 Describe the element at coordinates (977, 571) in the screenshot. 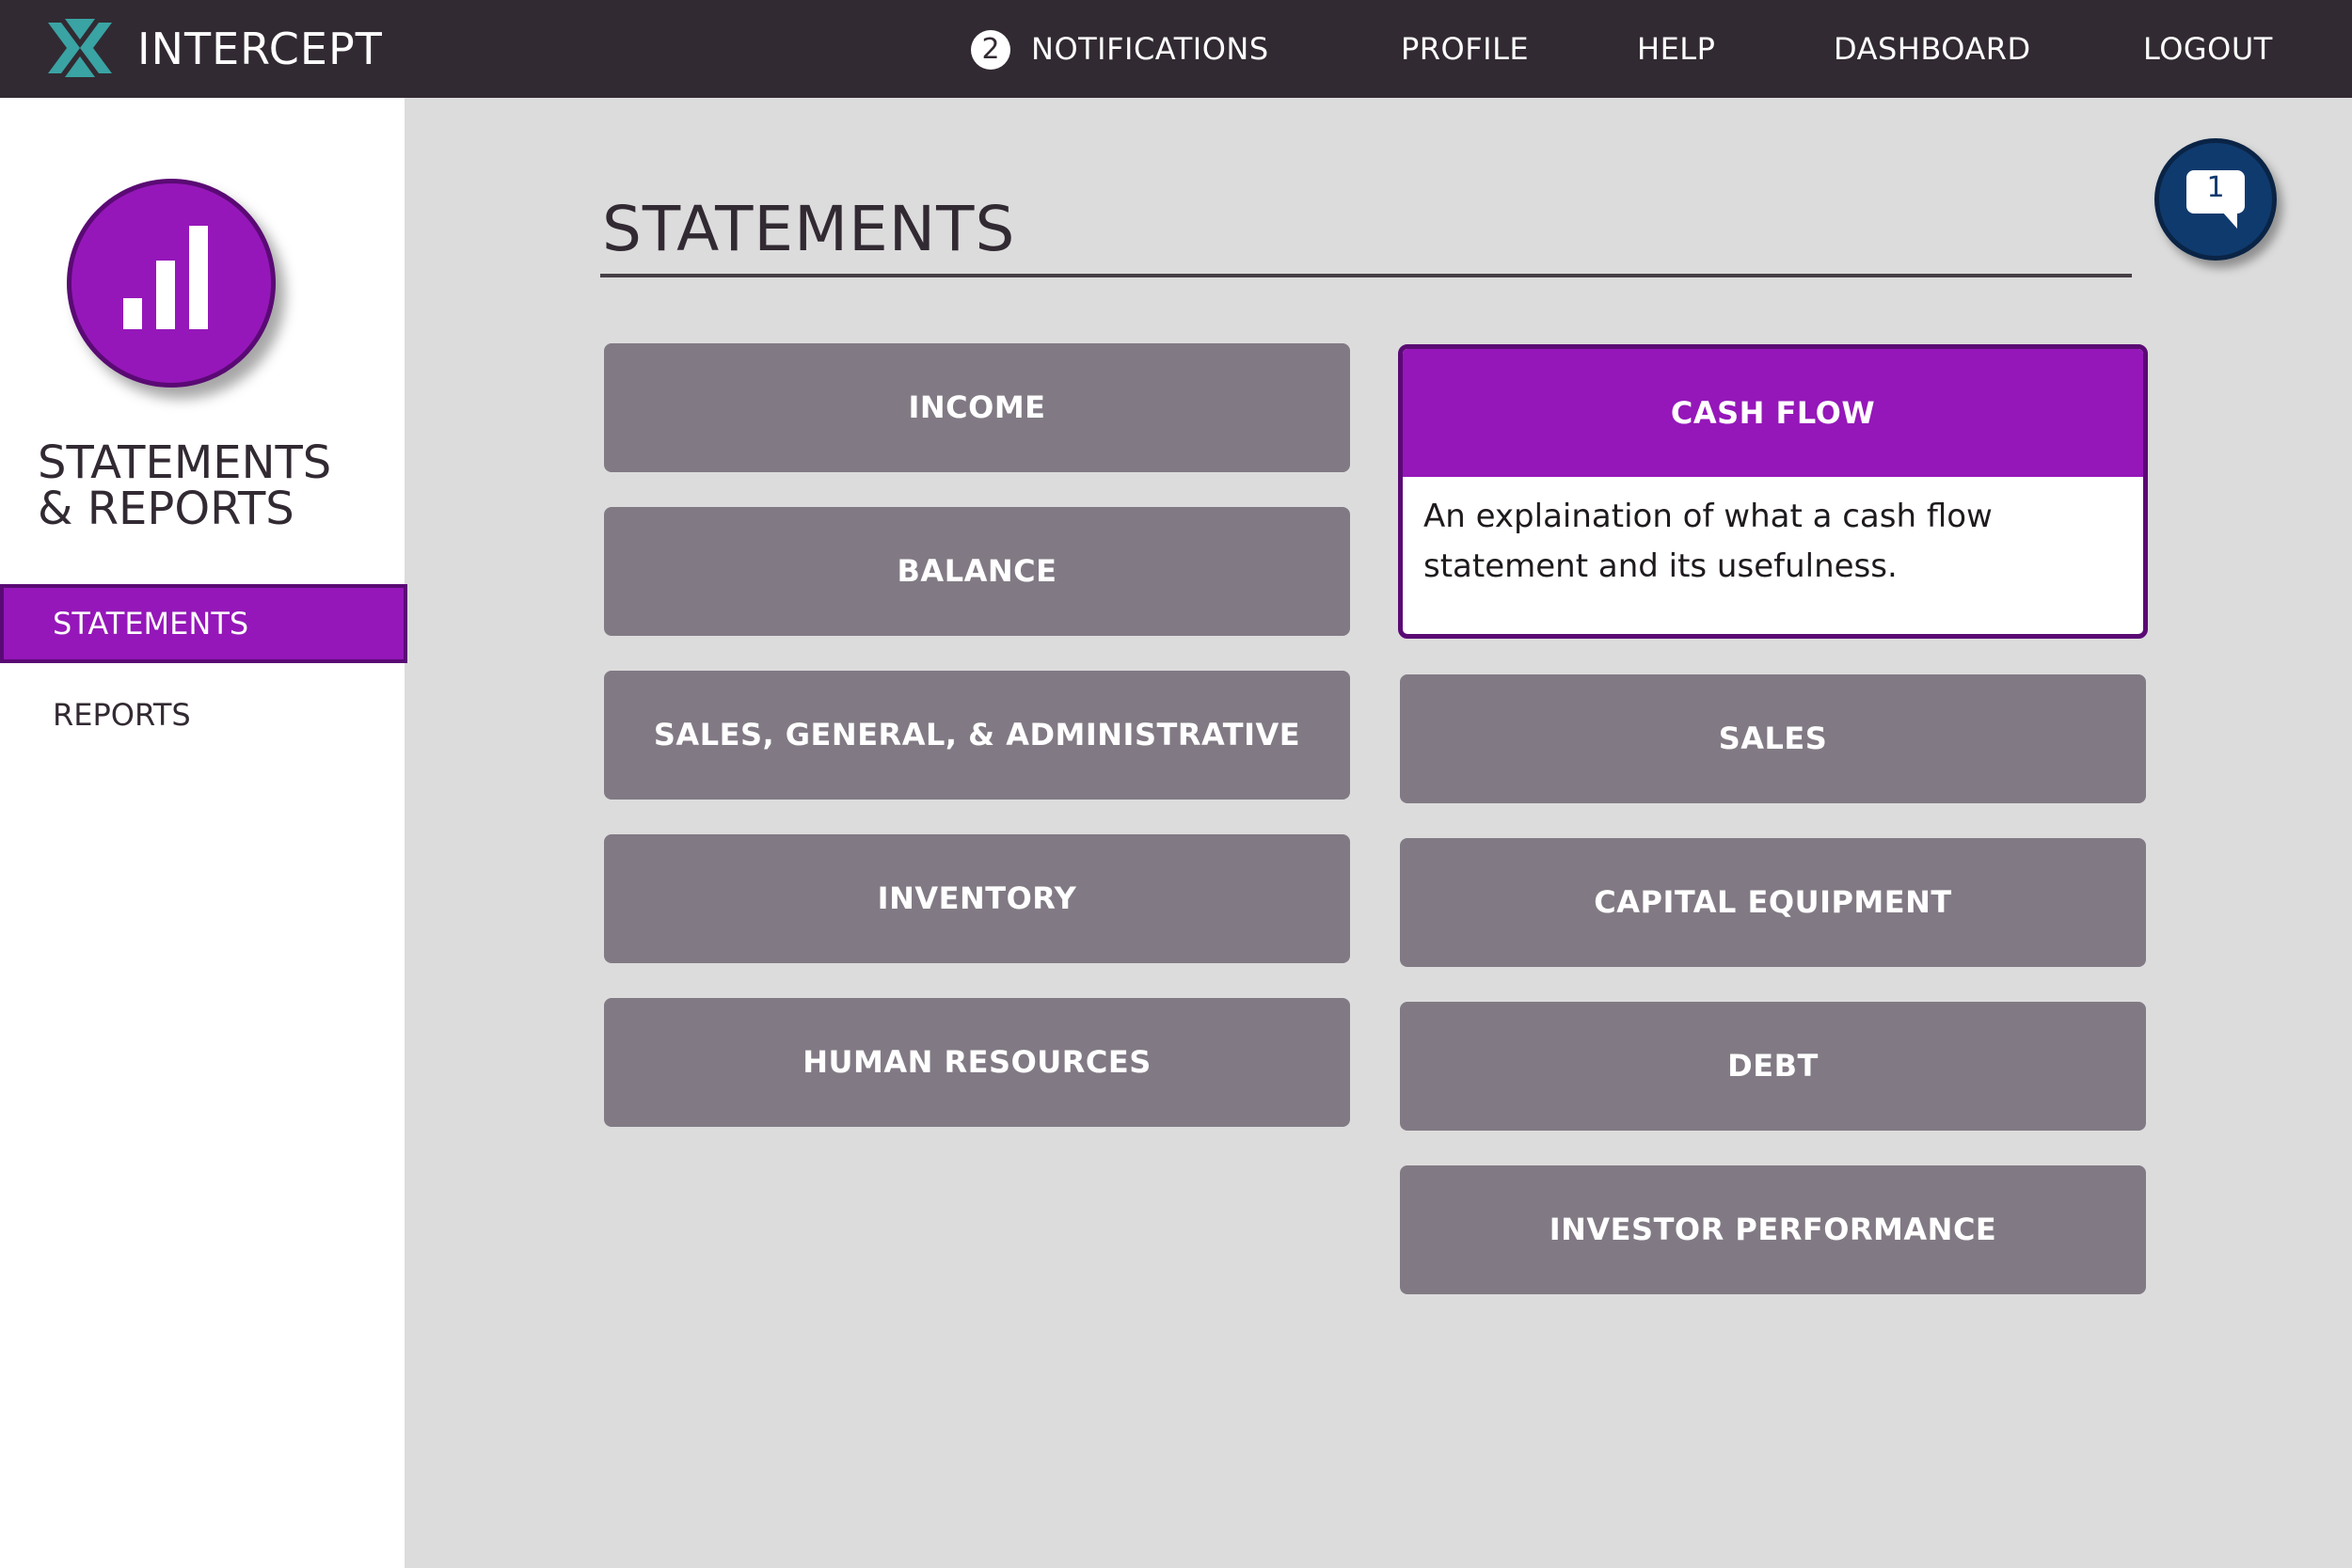

I see `tile-balance: BALANCE` at that location.